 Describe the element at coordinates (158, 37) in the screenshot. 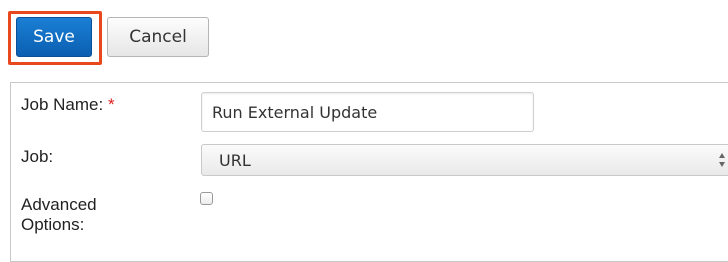

I see `cancel-button: Cancel` at that location.